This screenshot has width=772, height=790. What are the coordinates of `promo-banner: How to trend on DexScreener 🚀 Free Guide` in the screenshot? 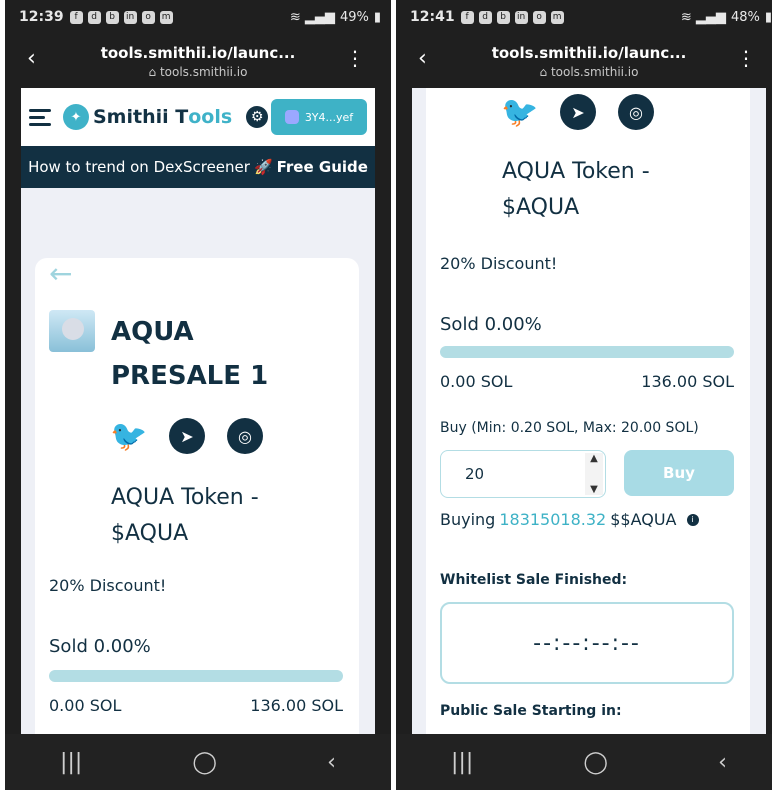 It's located at (198, 167).